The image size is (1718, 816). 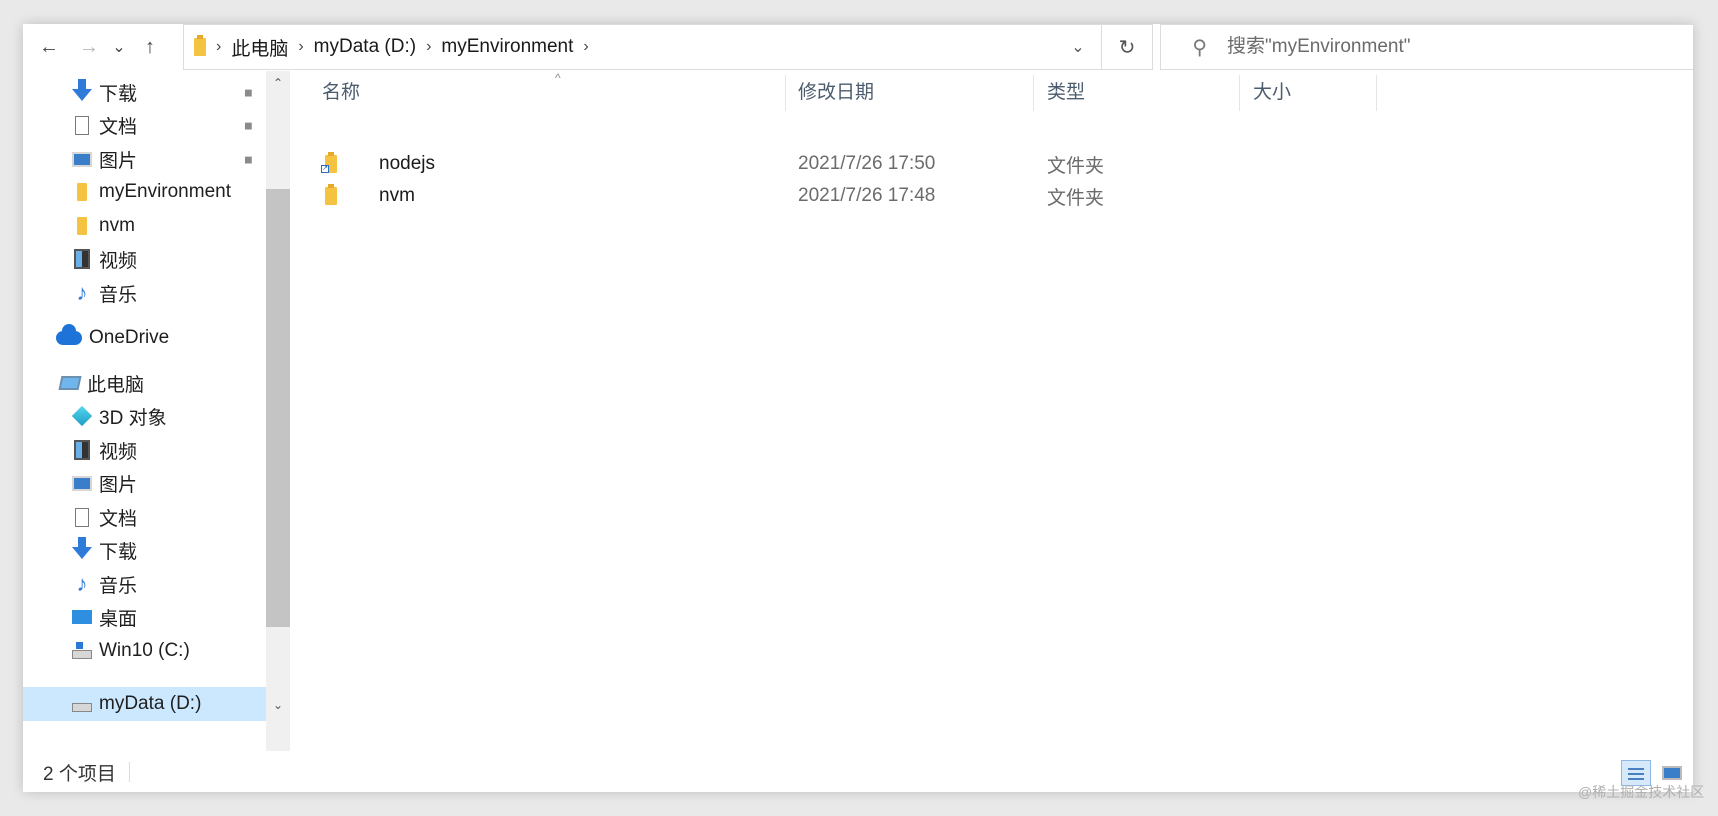 What do you see at coordinates (82, 651) in the screenshot?
I see `system-drive-icon` at bounding box center [82, 651].